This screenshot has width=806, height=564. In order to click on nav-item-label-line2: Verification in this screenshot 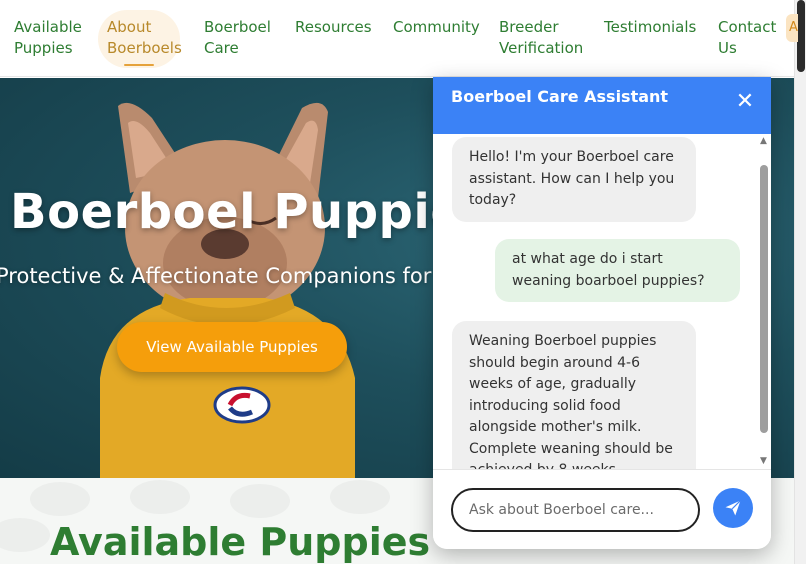, I will do `click(541, 48)`.